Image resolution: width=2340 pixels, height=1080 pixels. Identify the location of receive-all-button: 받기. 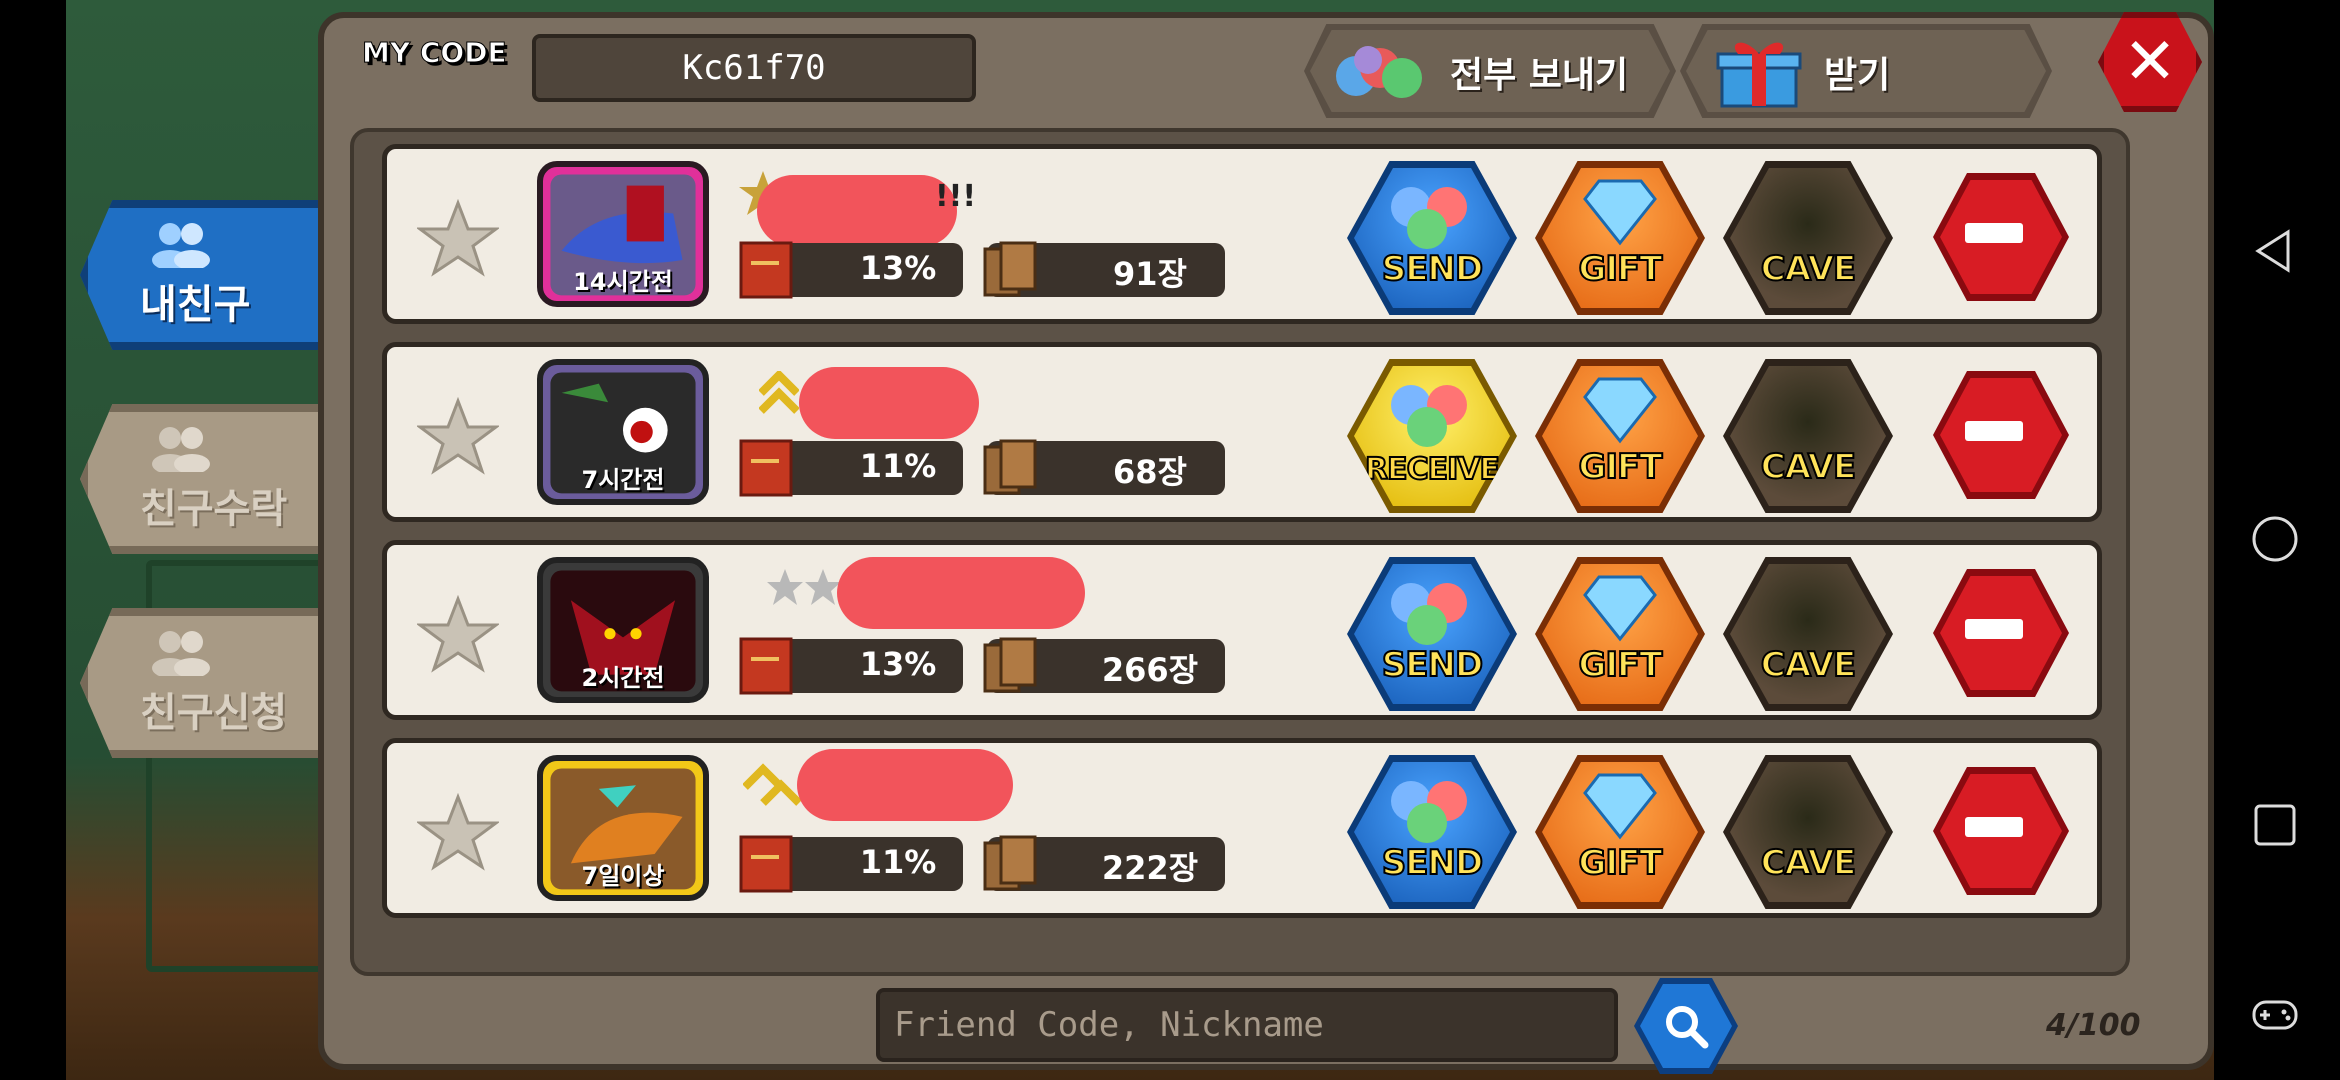
(1866, 71).